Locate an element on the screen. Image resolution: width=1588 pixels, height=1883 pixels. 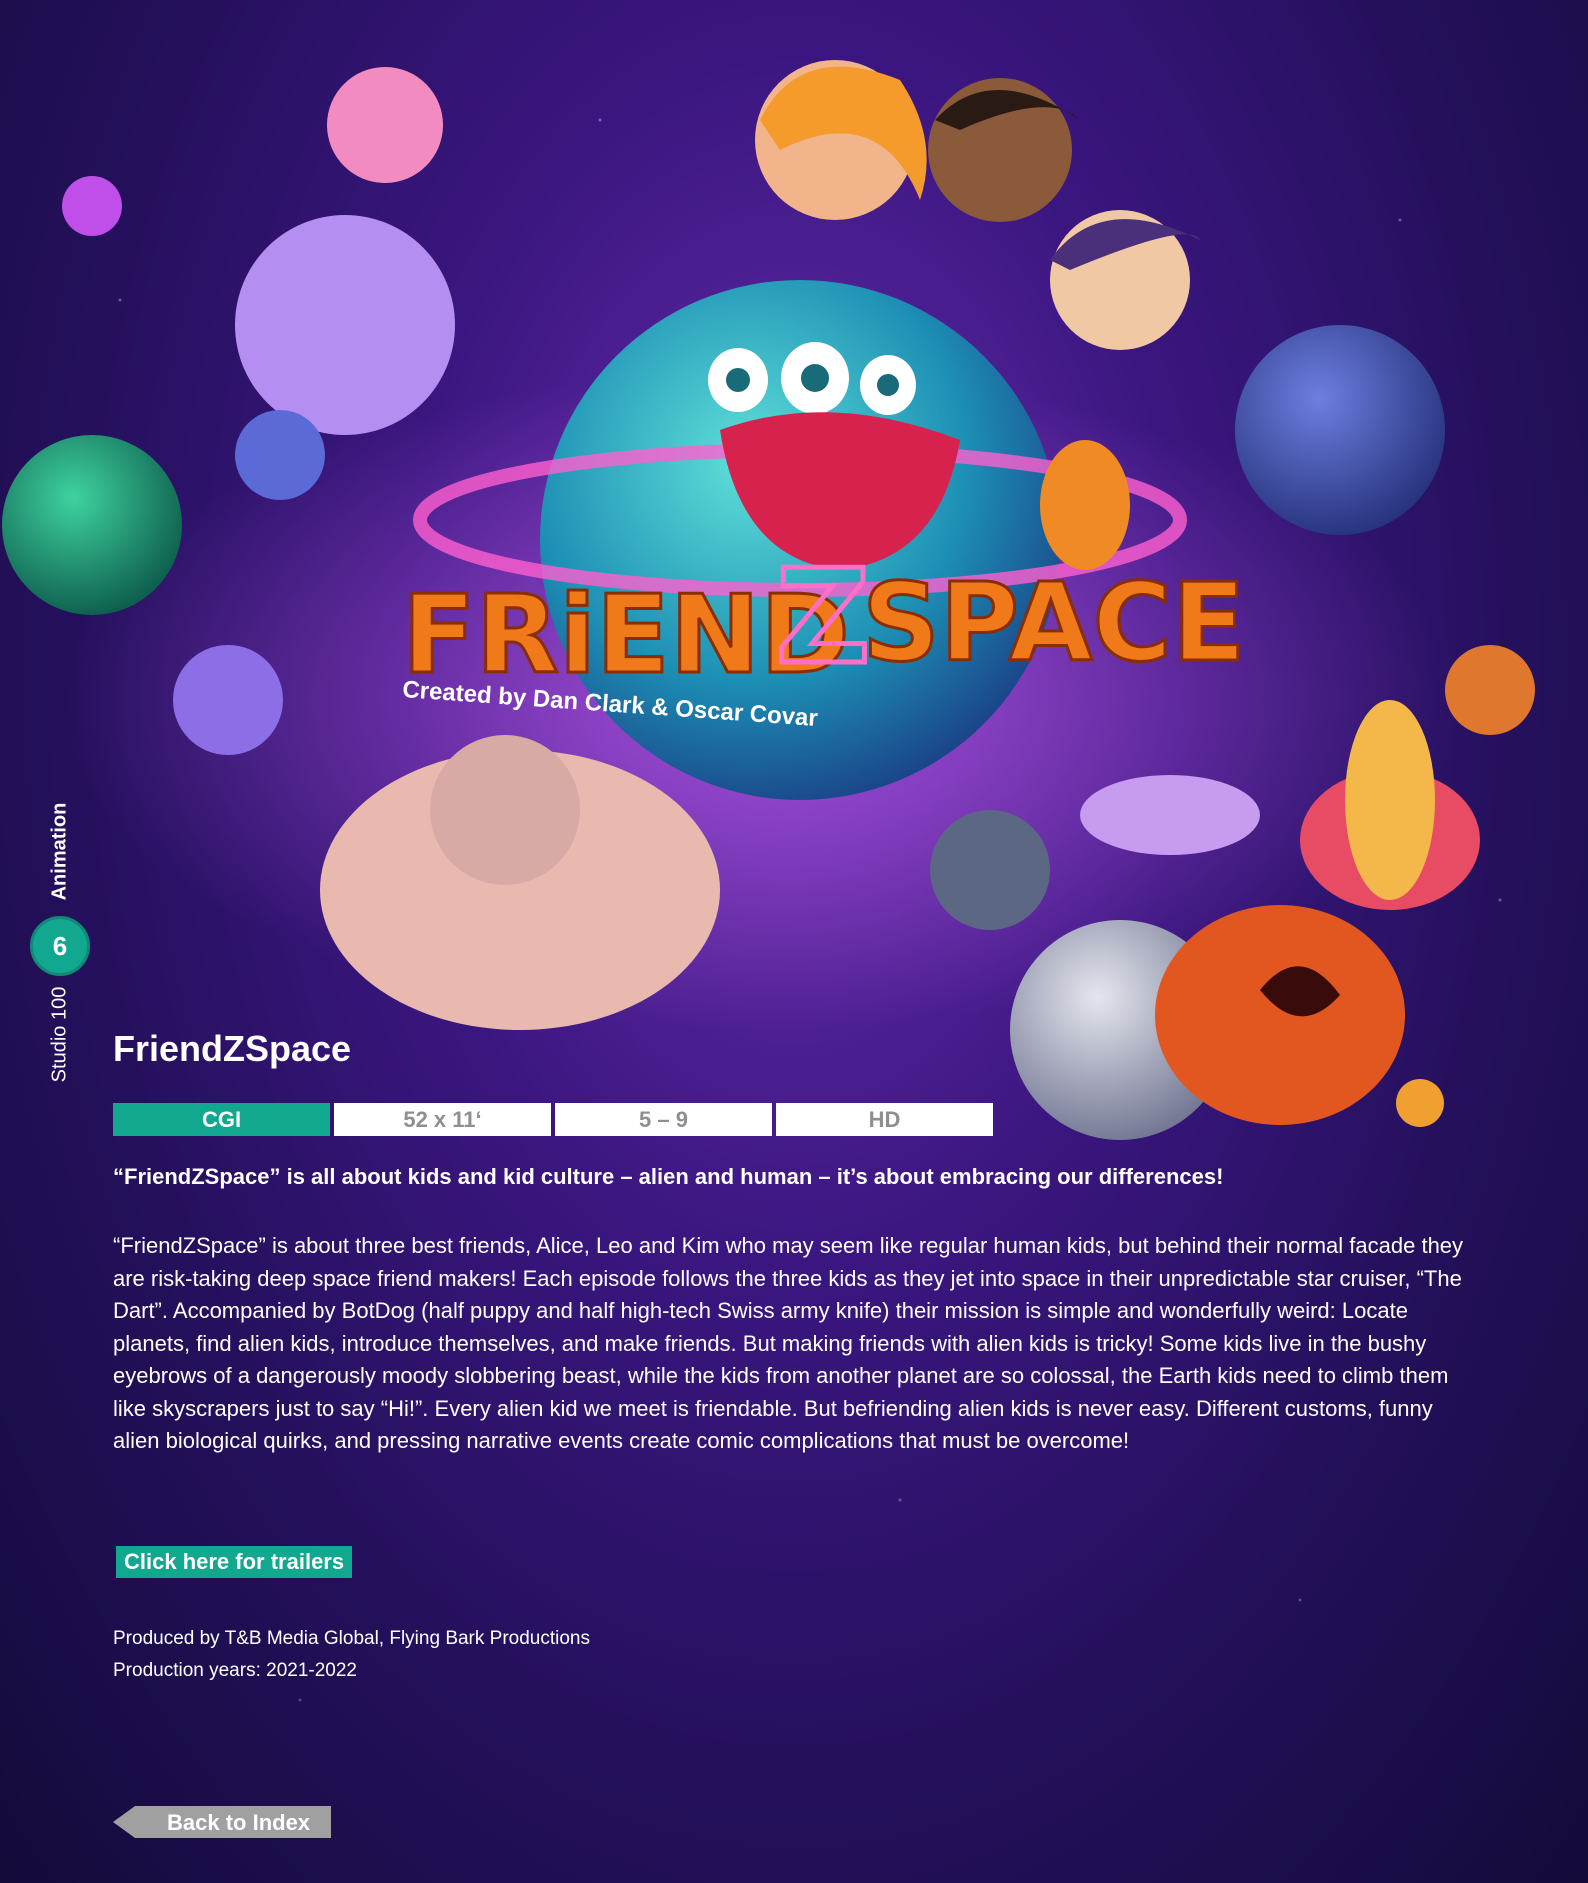
page-number-badge: 6 is located at coordinates (60, 946).